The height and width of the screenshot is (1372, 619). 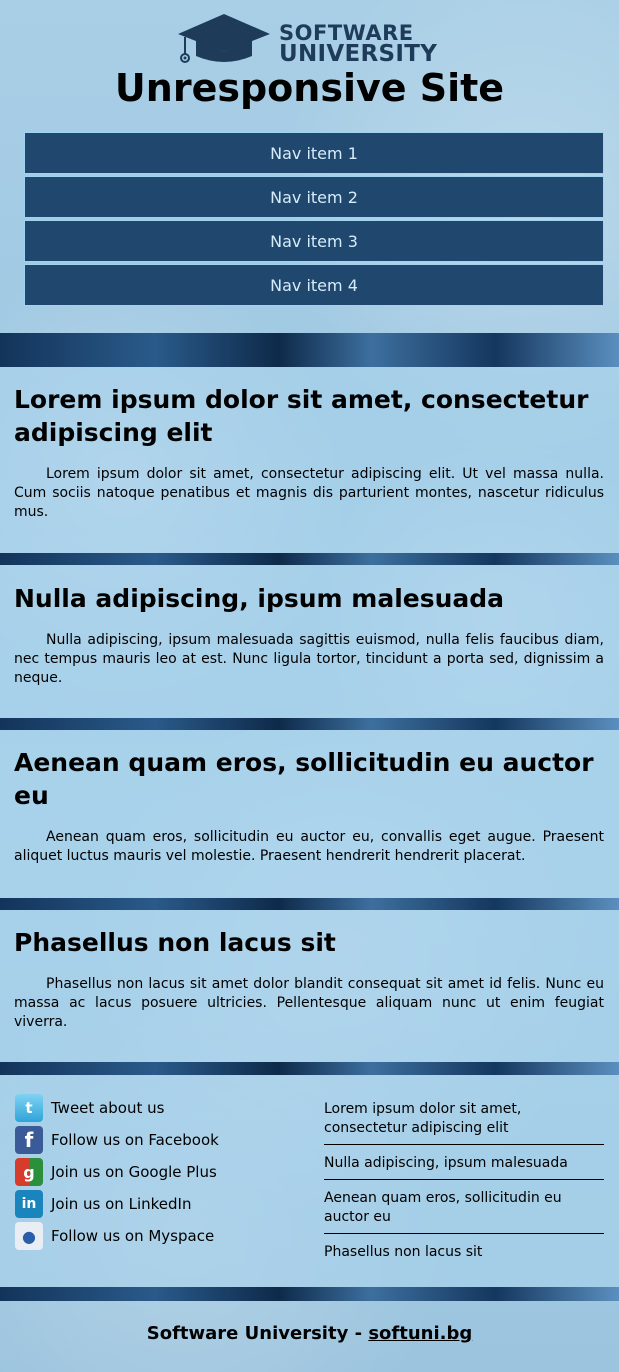 I want to click on twitter-icon: t, so click(x=29, y=1108).